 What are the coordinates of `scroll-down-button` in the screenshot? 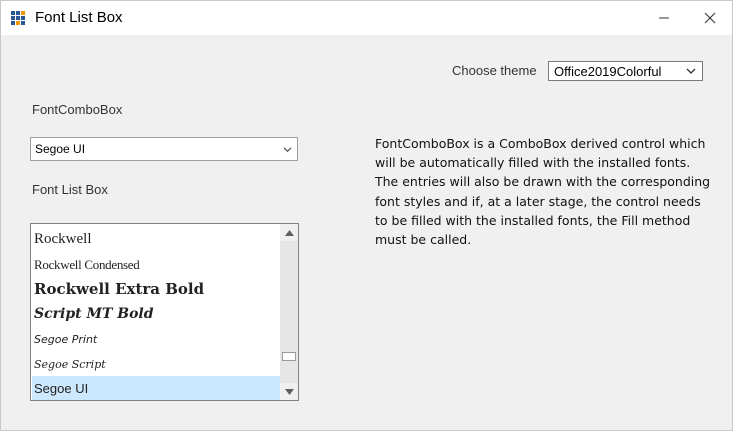 It's located at (289, 391).